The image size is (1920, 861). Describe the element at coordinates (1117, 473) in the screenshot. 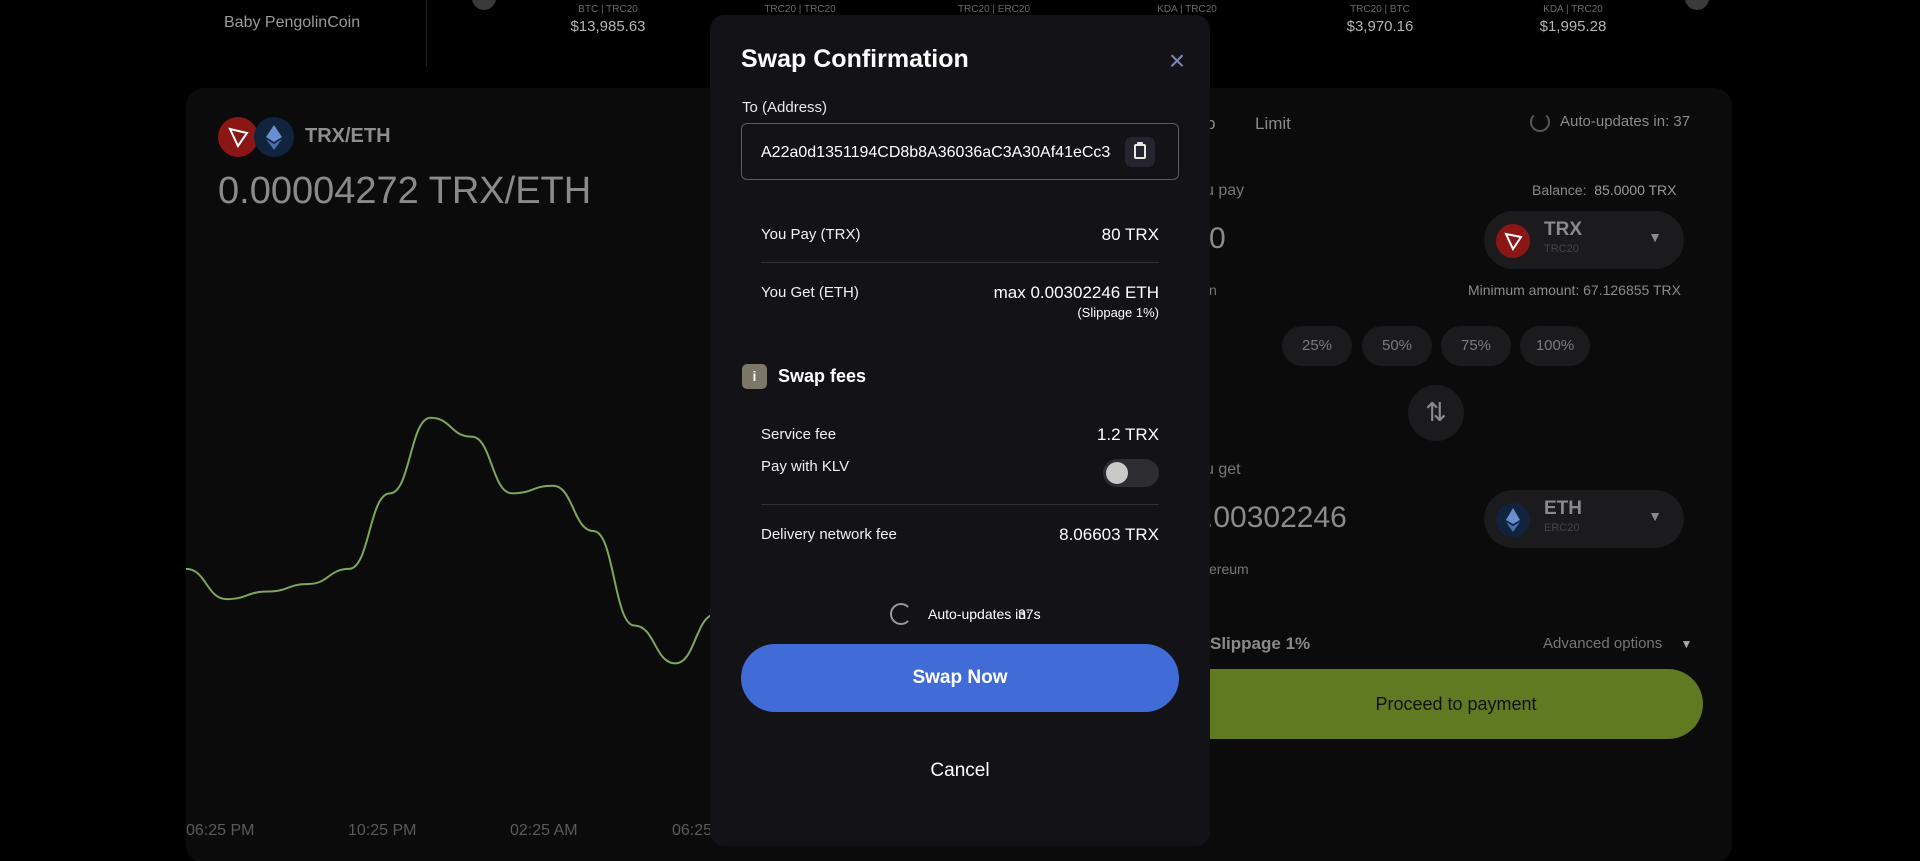

I see `toggle-knob` at that location.